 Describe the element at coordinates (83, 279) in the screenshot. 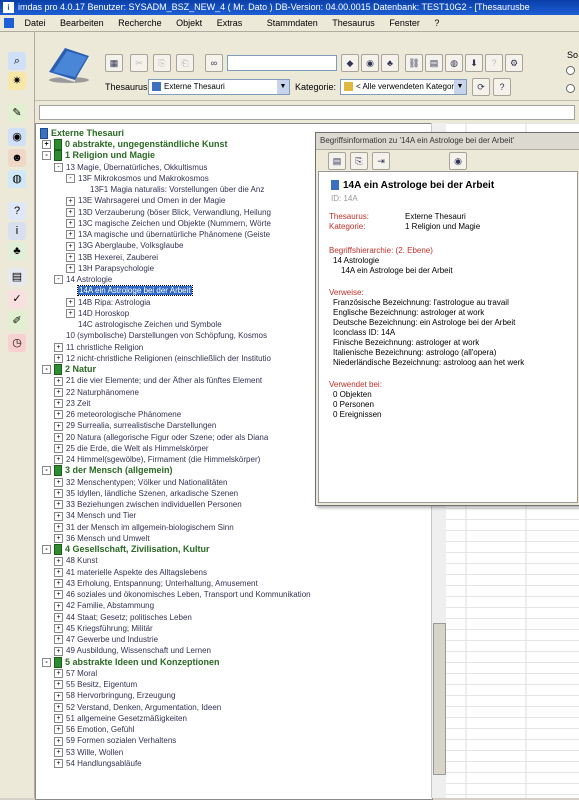

I see `tree-item: -14 Astrologie` at that location.